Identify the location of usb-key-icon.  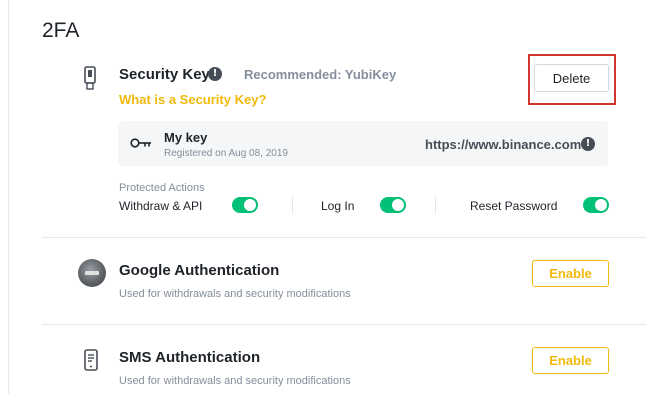
(90, 78).